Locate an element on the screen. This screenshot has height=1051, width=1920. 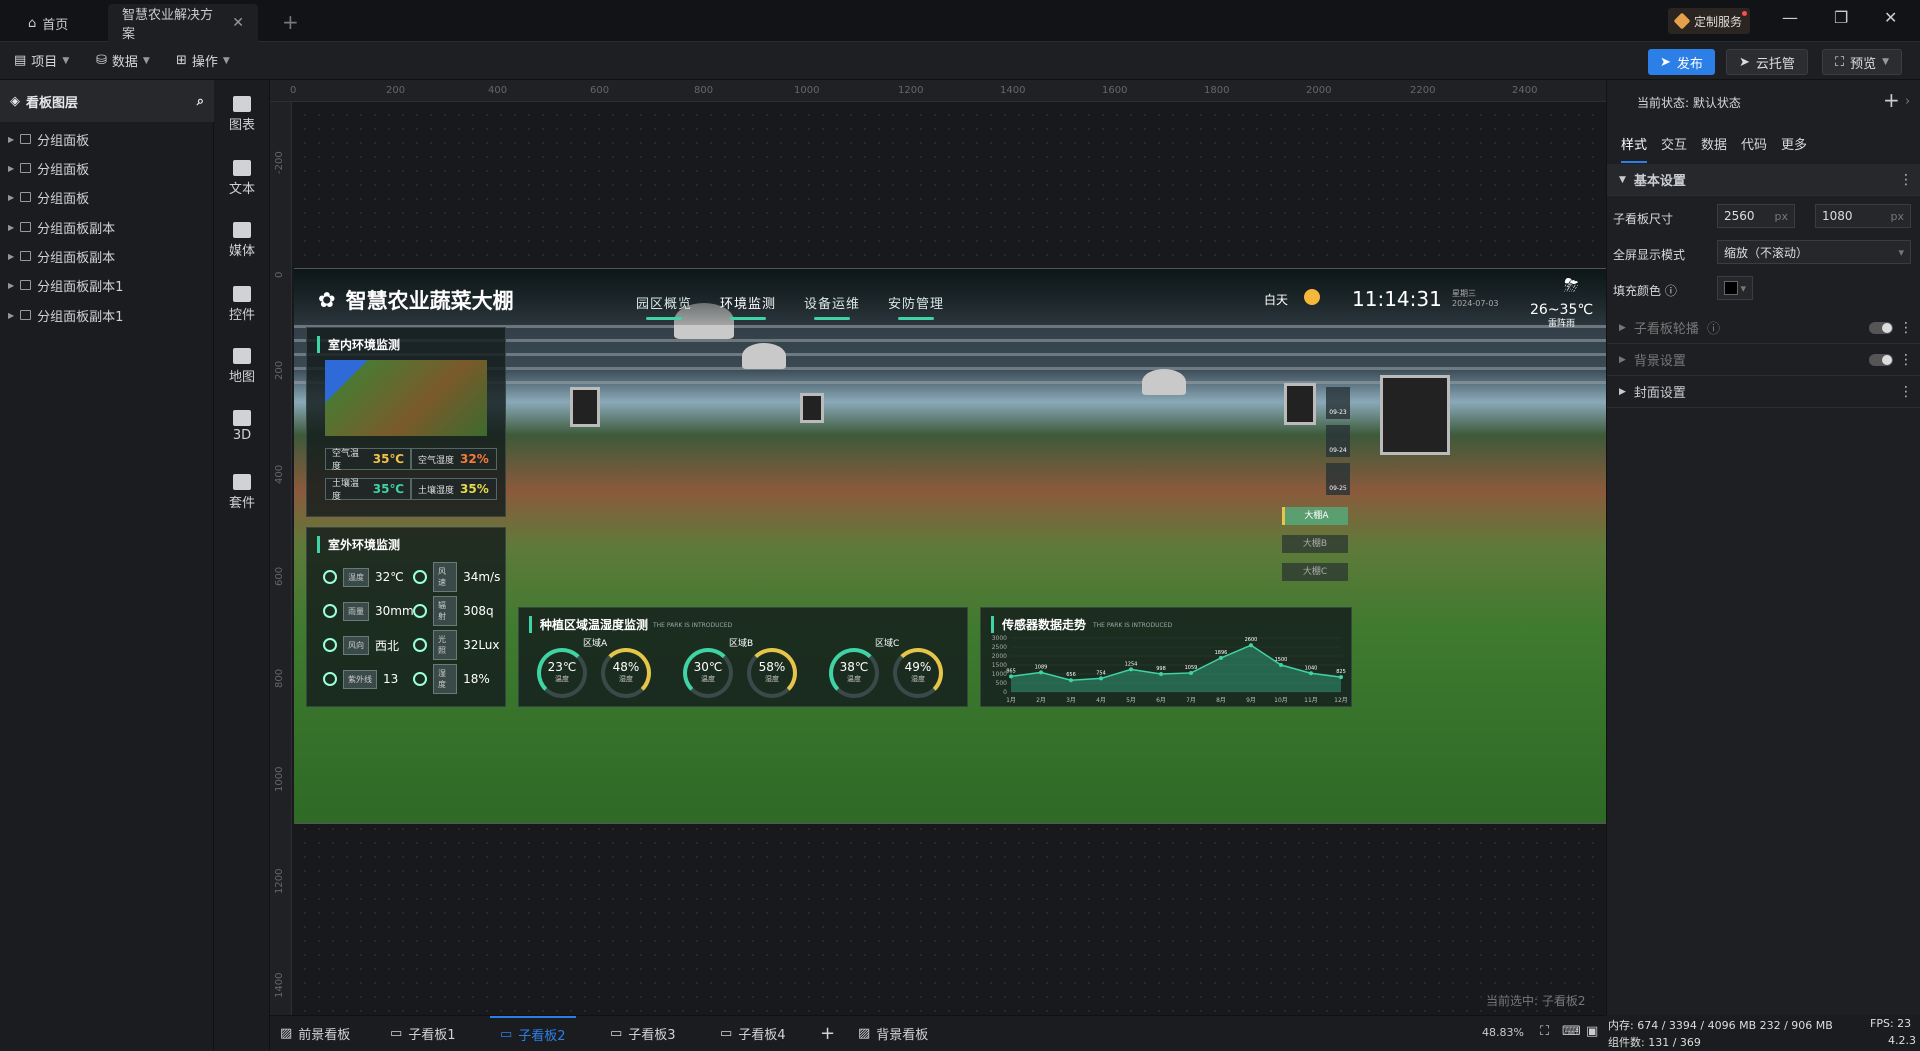
x-tick-label: 7月 is located at coordinates (1191, 700).